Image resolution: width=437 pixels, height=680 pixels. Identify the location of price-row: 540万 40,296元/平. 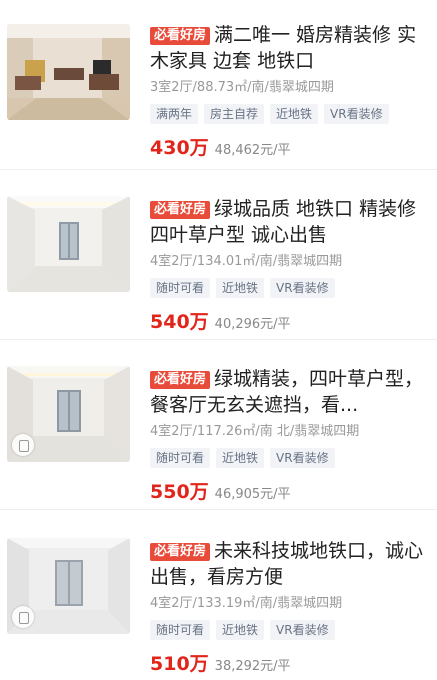
(287, 323).